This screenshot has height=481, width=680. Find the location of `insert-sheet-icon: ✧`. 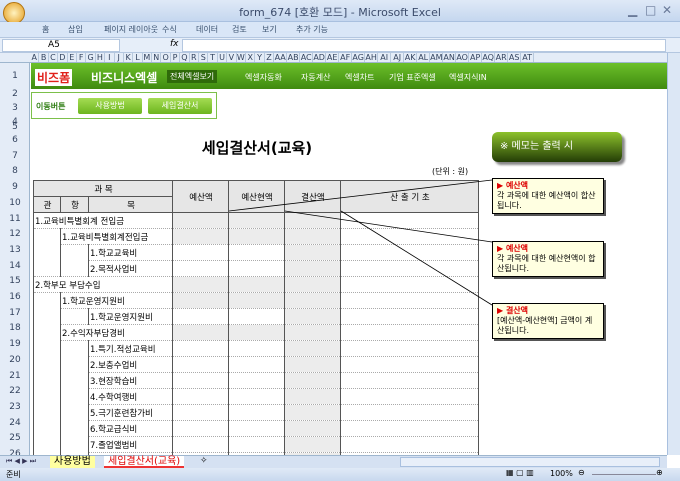

insert-sheet-icon: ✧ is located at coordinates (204, 461).